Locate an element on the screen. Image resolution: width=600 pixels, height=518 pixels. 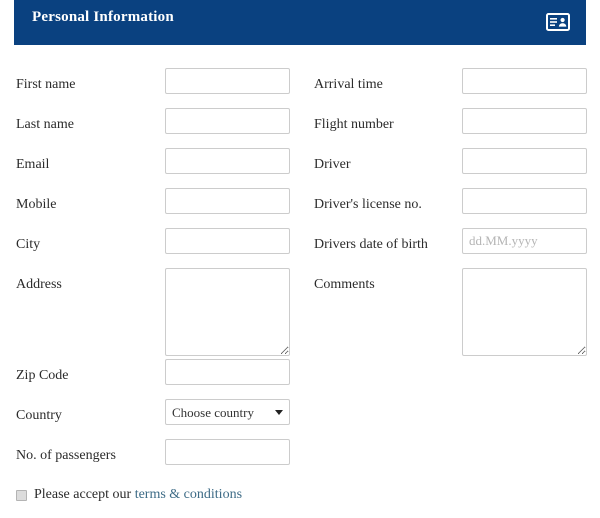
input-first-name is located at coordinates (227, 81).